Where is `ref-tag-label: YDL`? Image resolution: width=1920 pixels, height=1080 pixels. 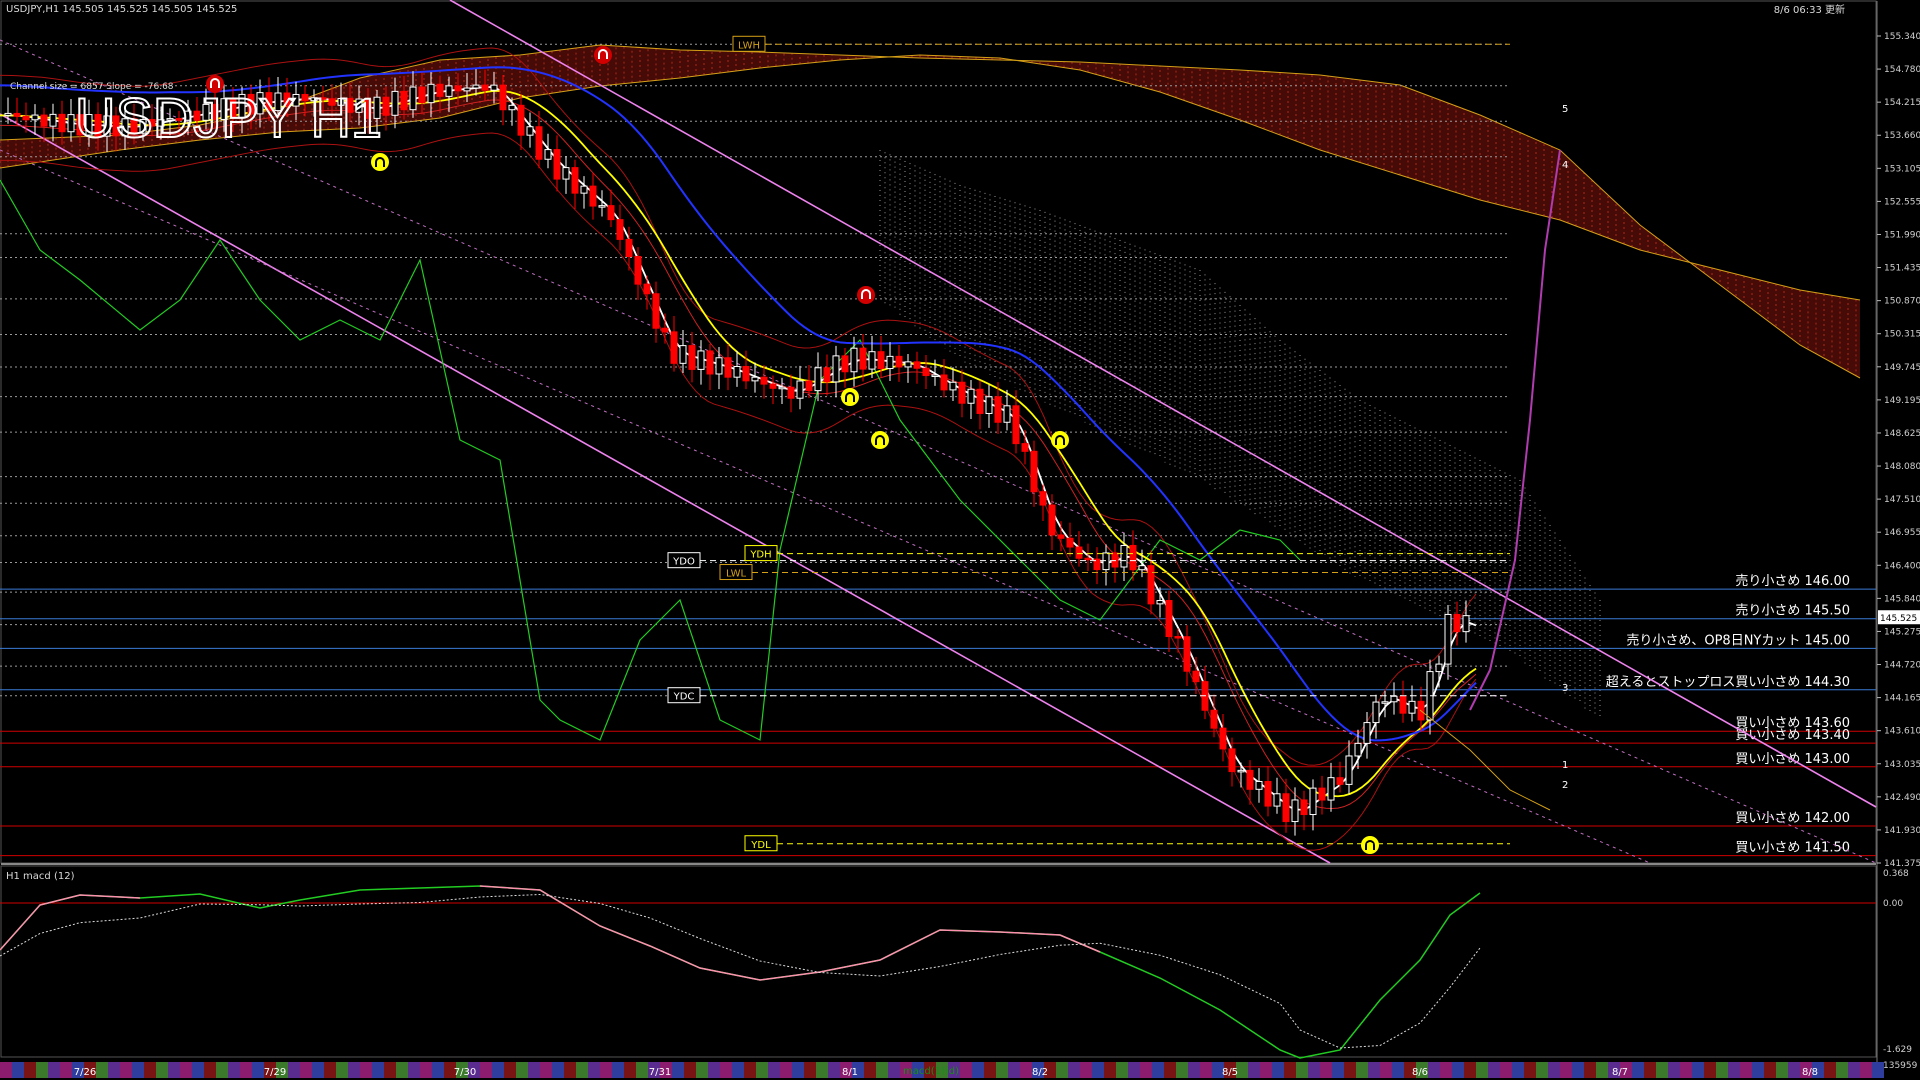 ref-tag-label: YDL is located at coordinates (760, 845).